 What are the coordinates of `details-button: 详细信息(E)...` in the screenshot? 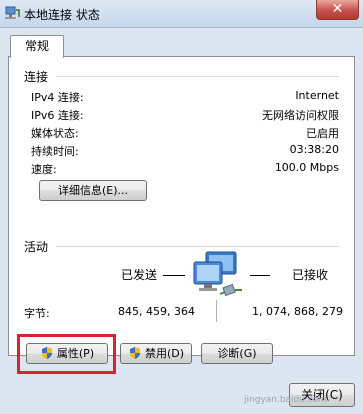 It's located at (93, 190).